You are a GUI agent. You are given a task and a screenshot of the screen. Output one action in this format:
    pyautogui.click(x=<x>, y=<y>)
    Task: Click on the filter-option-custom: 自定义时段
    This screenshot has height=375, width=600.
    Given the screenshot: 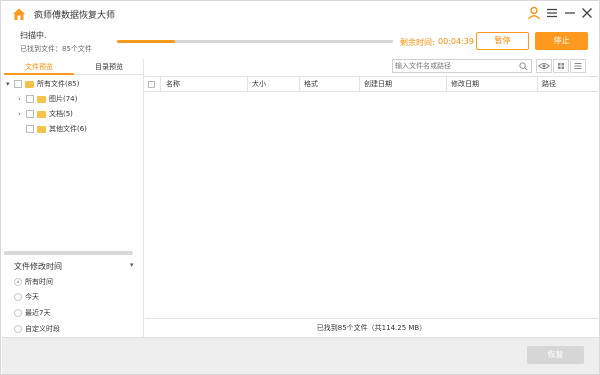 What is the action you would take?
    pyautogui.click(x=37, y=329)
    